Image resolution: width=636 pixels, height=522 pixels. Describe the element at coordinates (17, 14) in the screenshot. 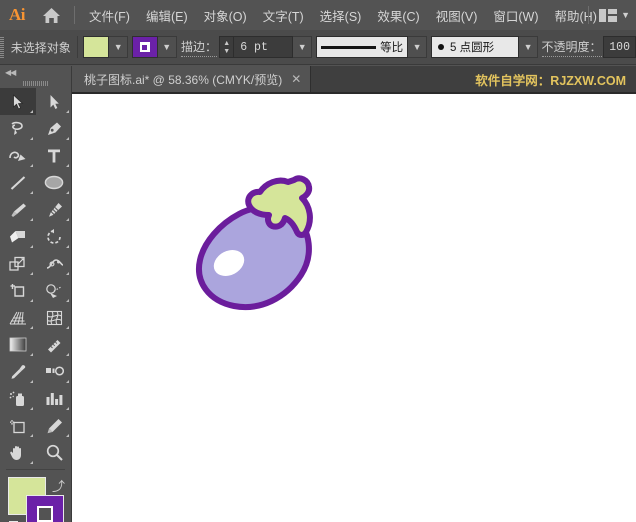

I see `app-logo-icon: Ai` at that location.